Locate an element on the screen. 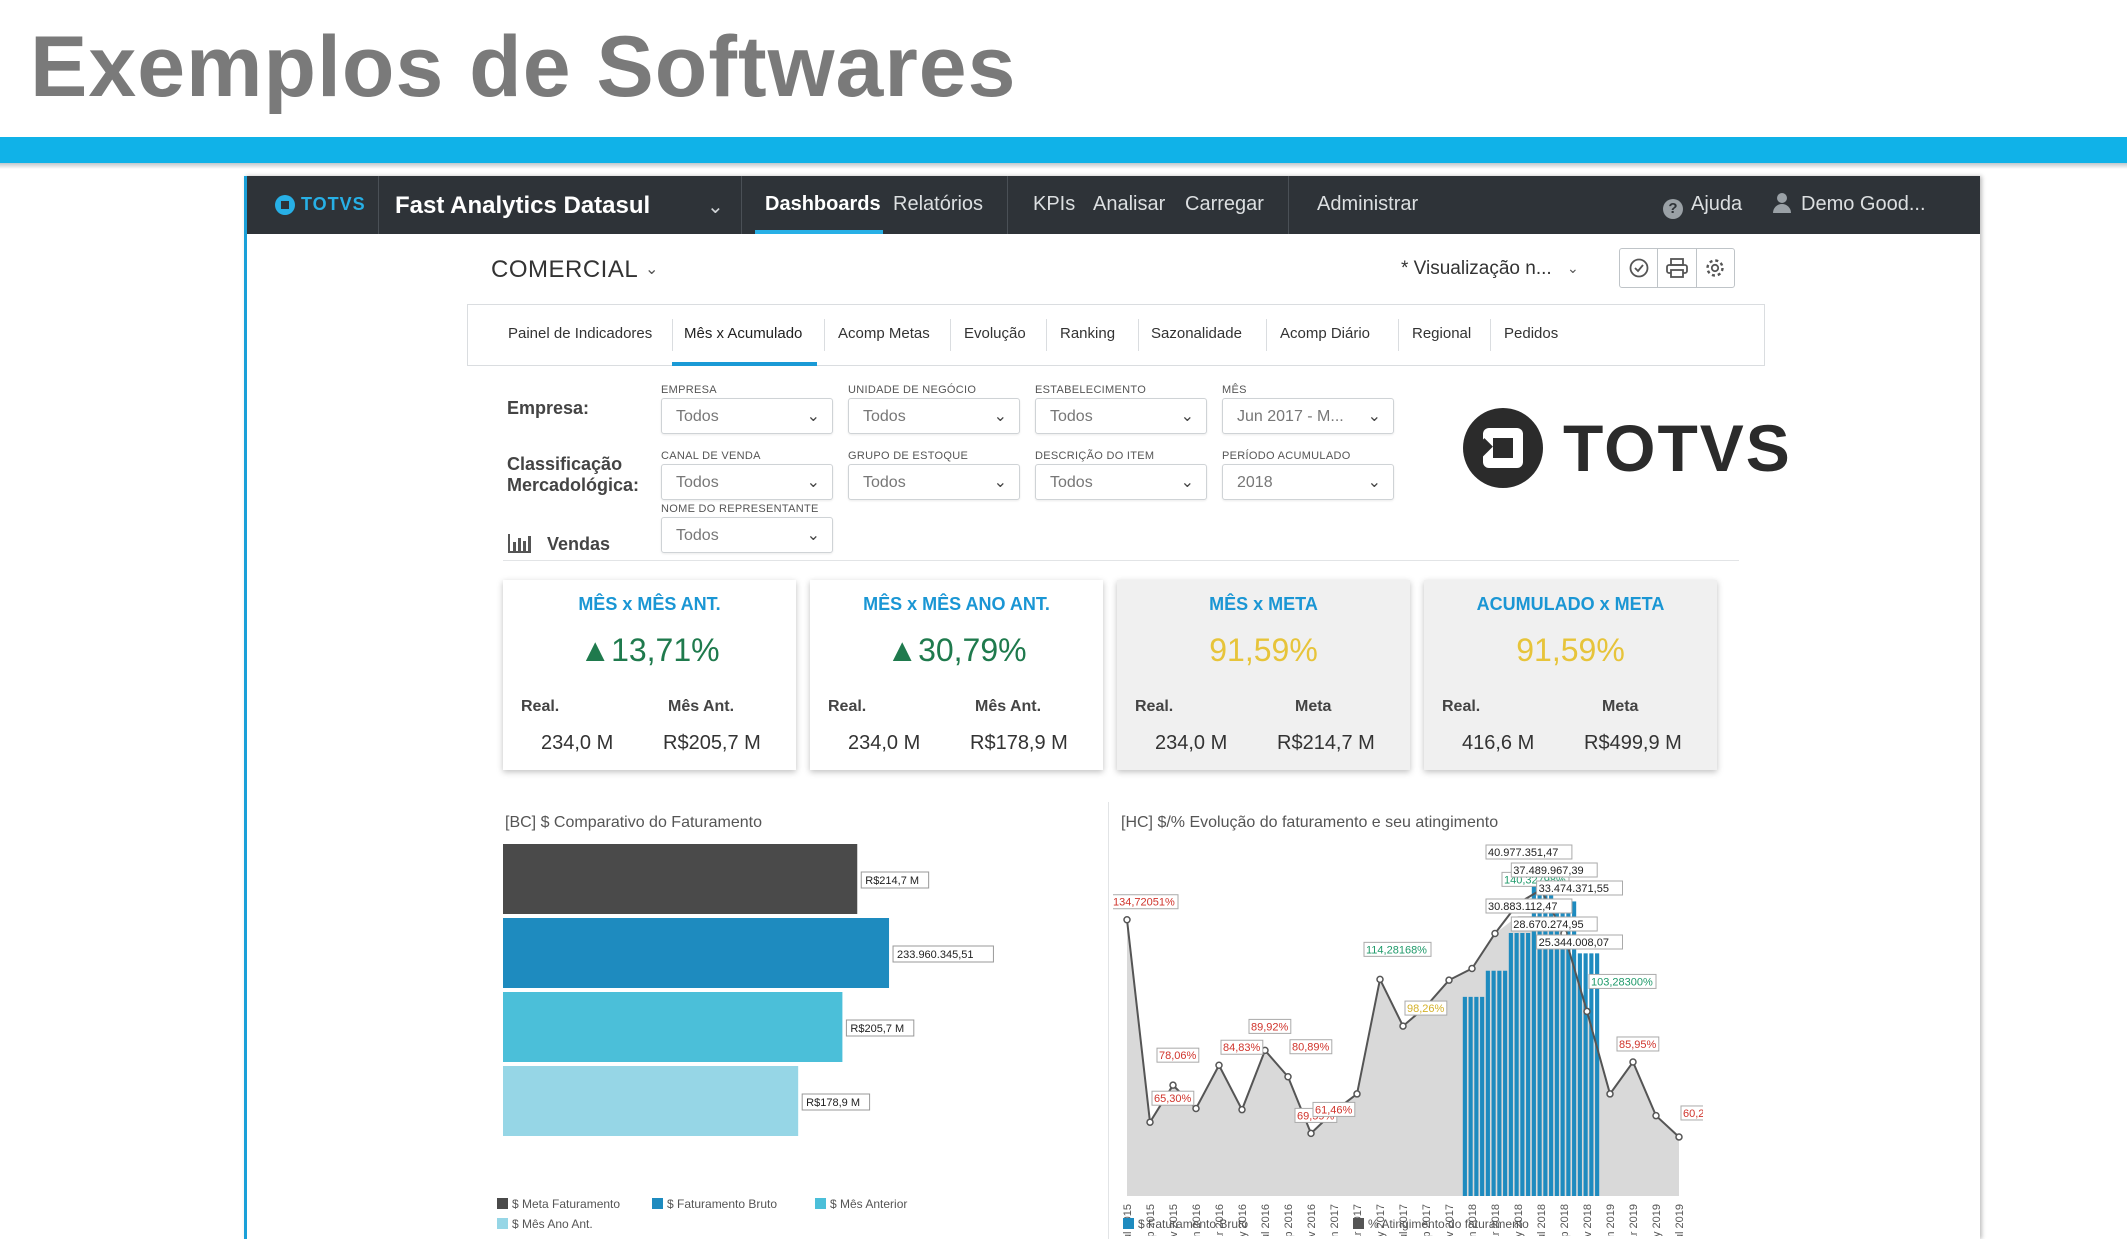  dashboard-title: COMERCIAL is located at coordinates (564, 270).